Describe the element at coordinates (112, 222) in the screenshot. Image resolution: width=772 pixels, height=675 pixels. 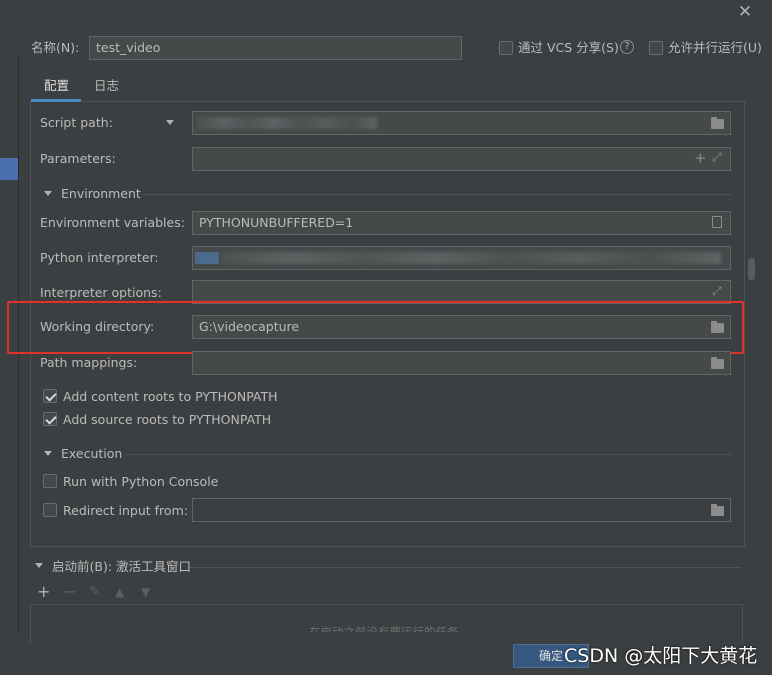
I see `env-vars-label: Environment variables:` at that location.